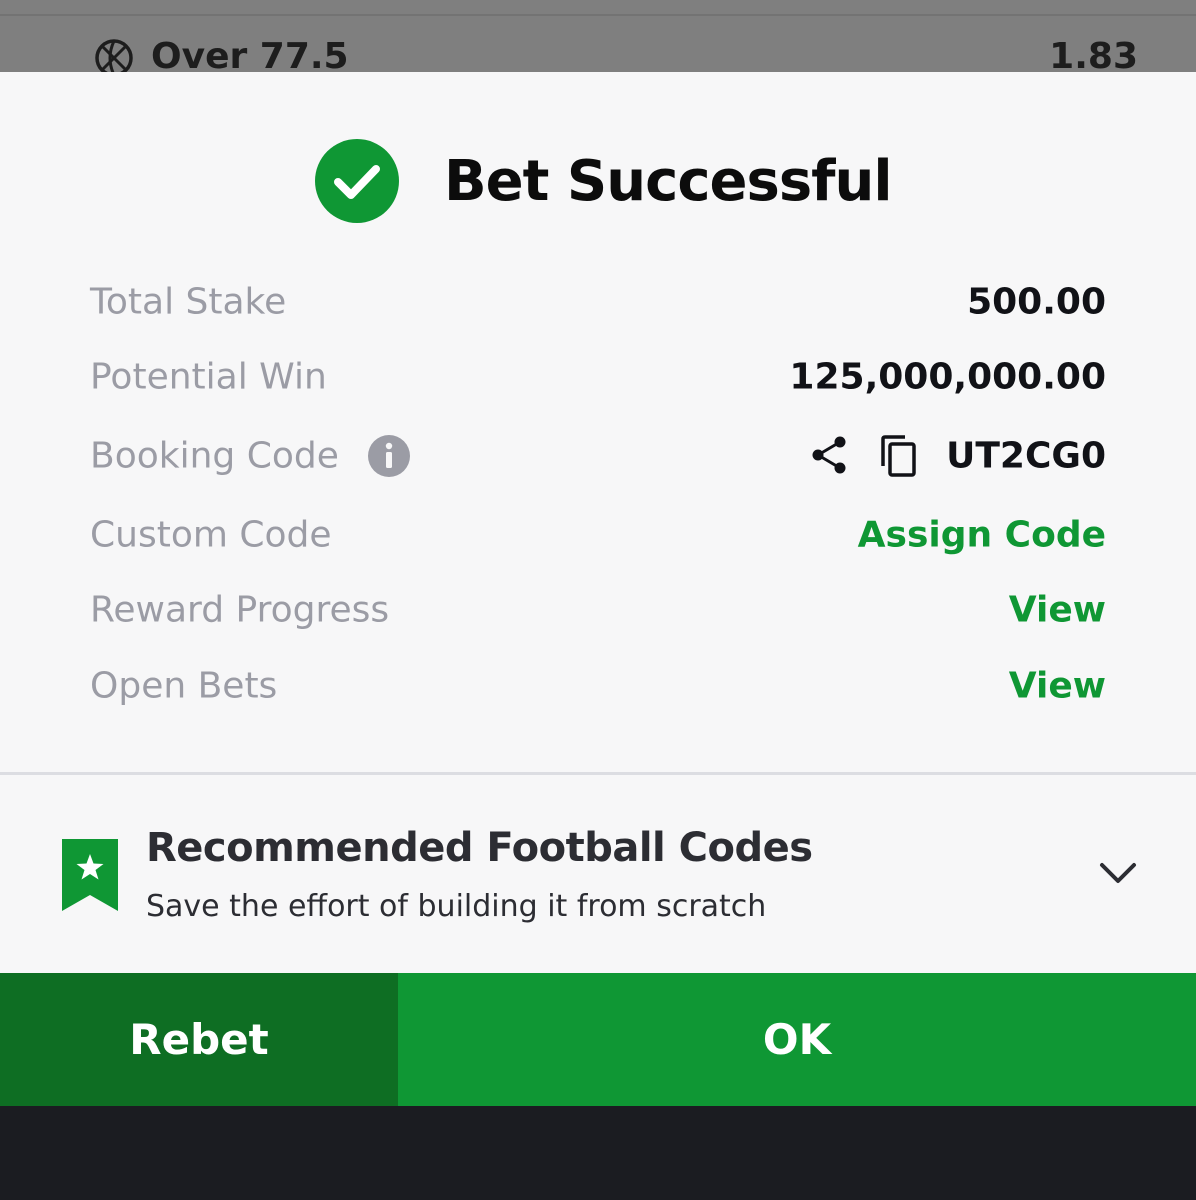  Describe the element at coordinates (208, 377) in the screenshot. I see `potential-win-label: Potential Win` at that location.